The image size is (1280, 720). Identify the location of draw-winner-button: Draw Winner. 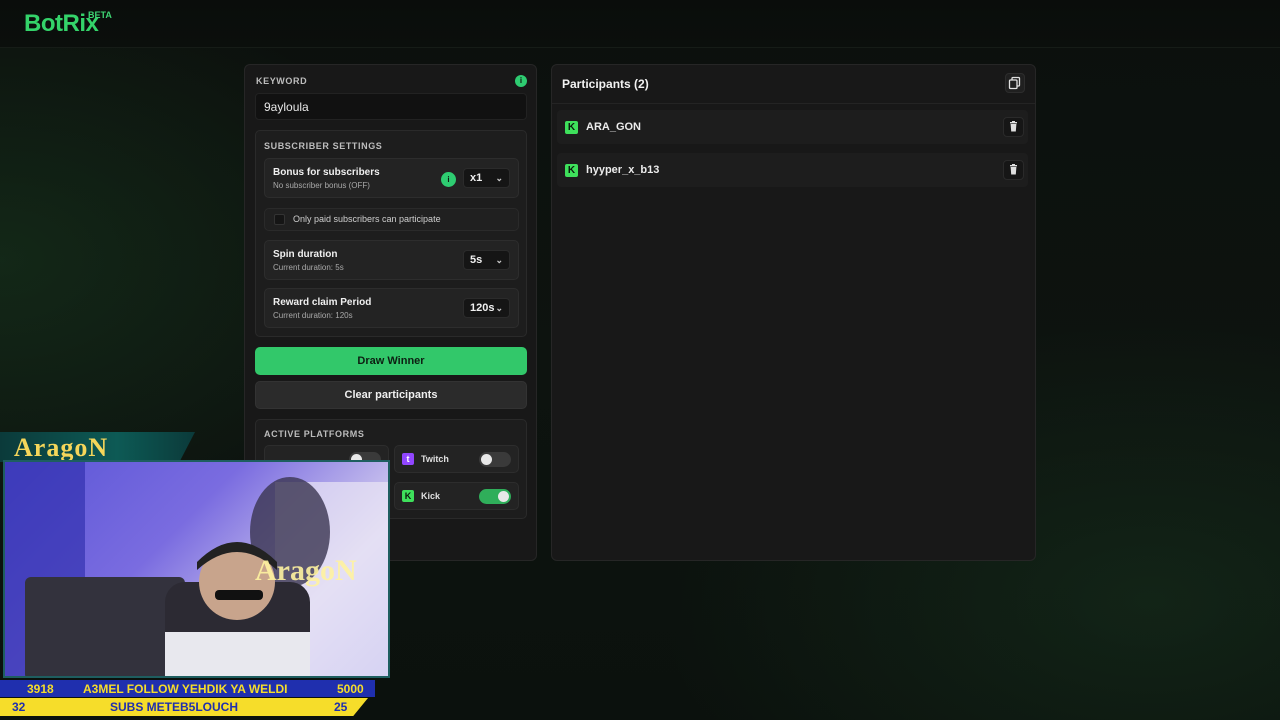
(391, 361).